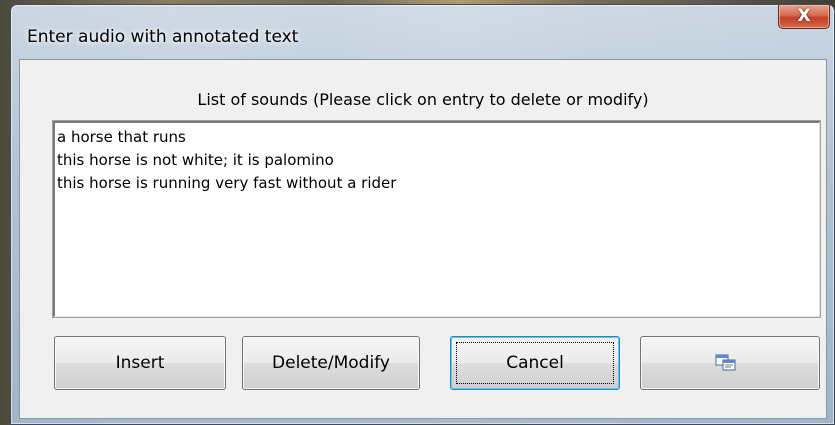 This screenshot has height=425, width=835. I want to click on cancel-label: Cancel, so click(535, 363).